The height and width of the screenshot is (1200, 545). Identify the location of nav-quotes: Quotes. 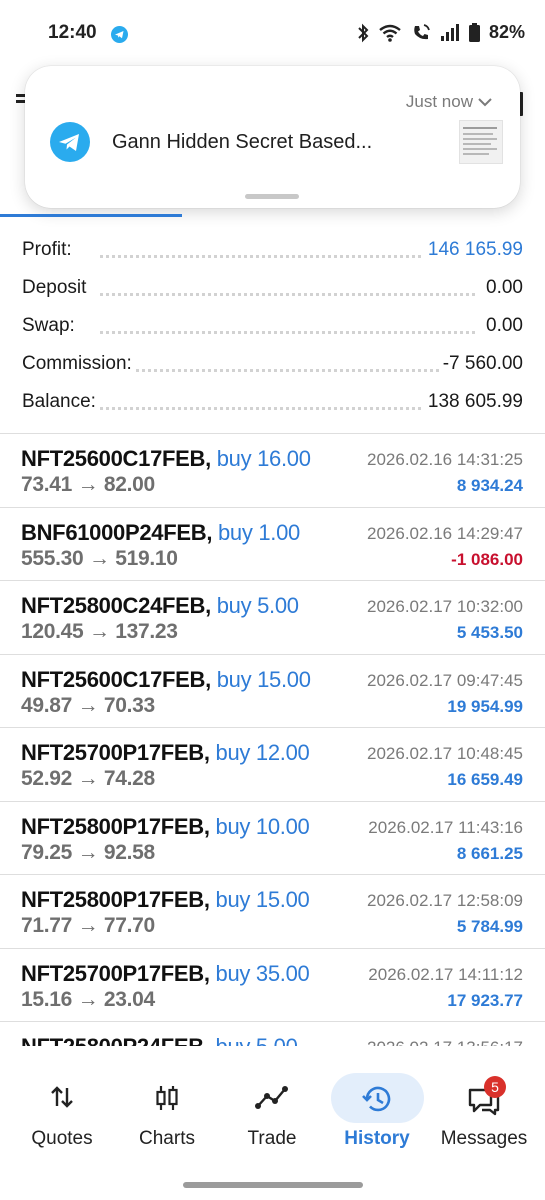
(62, 1112).